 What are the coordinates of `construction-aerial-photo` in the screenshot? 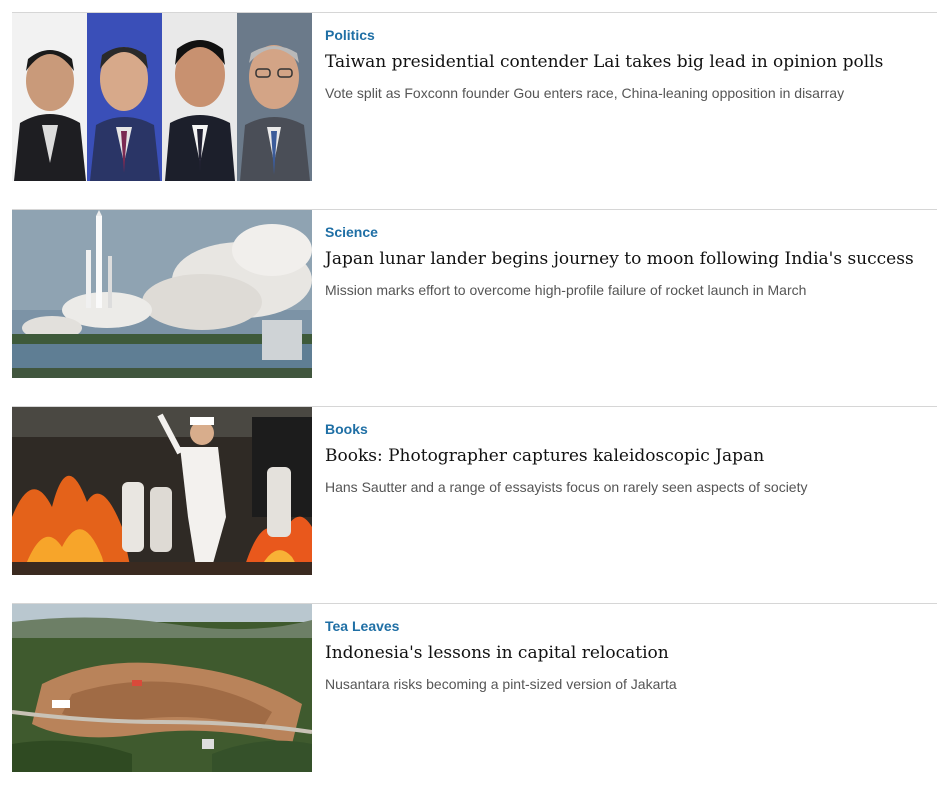 It's located at (162, 688).